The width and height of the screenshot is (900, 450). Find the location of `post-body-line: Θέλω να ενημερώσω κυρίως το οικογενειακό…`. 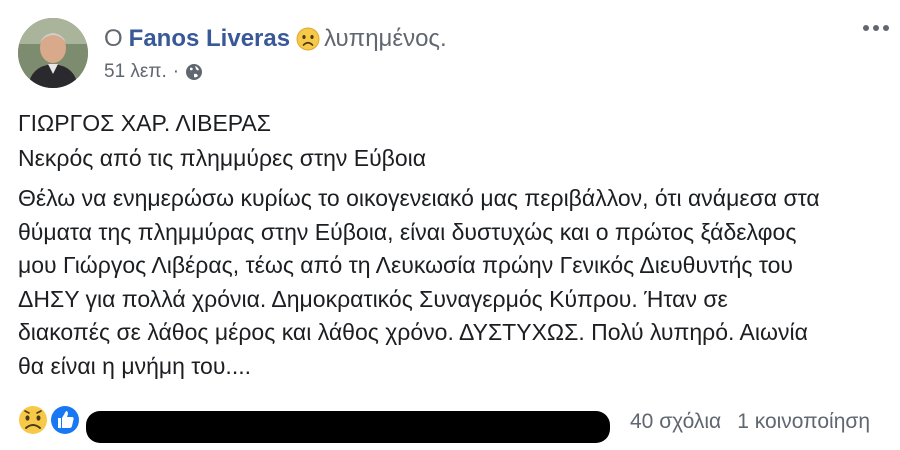

post-body-line: Θέλω να ενημερώσω κυρίως το οικογενειακό… is located at coordinates (419, 198).